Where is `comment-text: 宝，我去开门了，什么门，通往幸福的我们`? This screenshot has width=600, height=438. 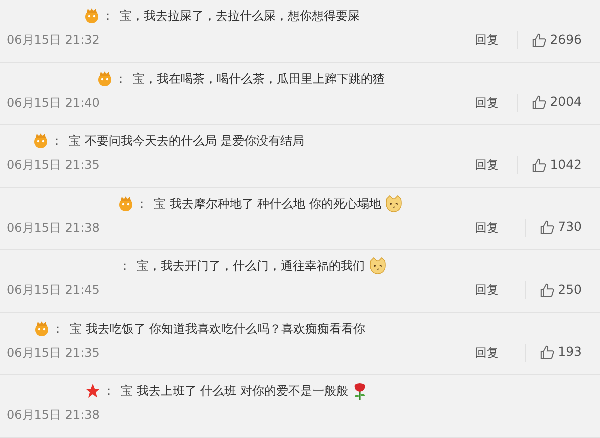
comment-text: 宝，我去开门了，什么门，通往幸福的我们 is located at coordinates (251, 266).